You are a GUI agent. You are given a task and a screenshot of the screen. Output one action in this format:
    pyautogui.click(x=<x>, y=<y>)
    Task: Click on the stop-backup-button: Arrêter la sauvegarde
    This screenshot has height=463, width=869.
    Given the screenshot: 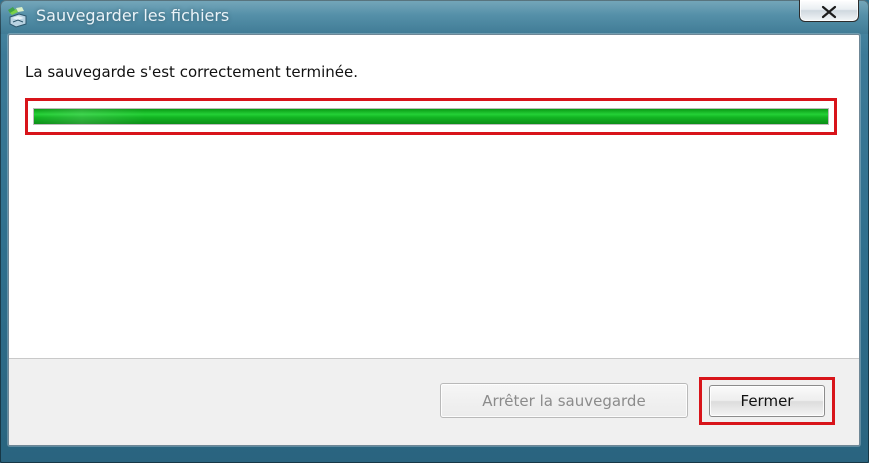 What is the action you would take?
    pyautogui.click(x=564, y=400)
    